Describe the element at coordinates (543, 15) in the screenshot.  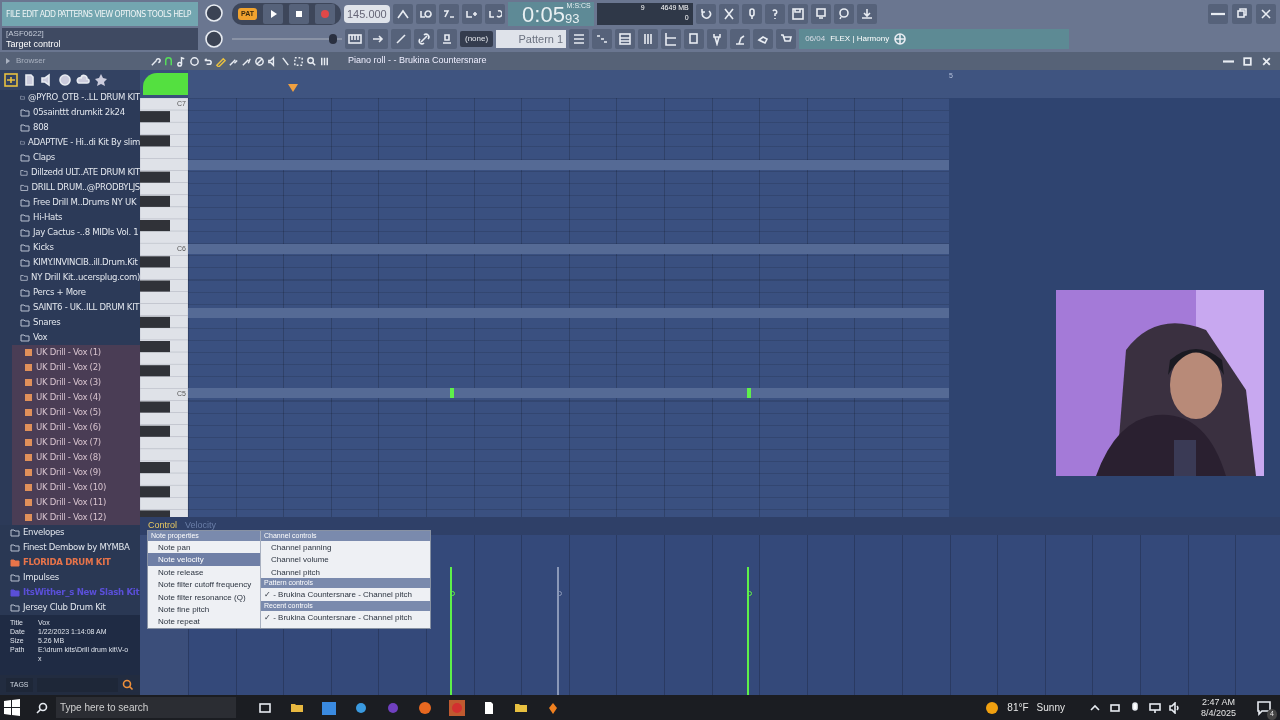
I see `song-time: 0:05` at that location.